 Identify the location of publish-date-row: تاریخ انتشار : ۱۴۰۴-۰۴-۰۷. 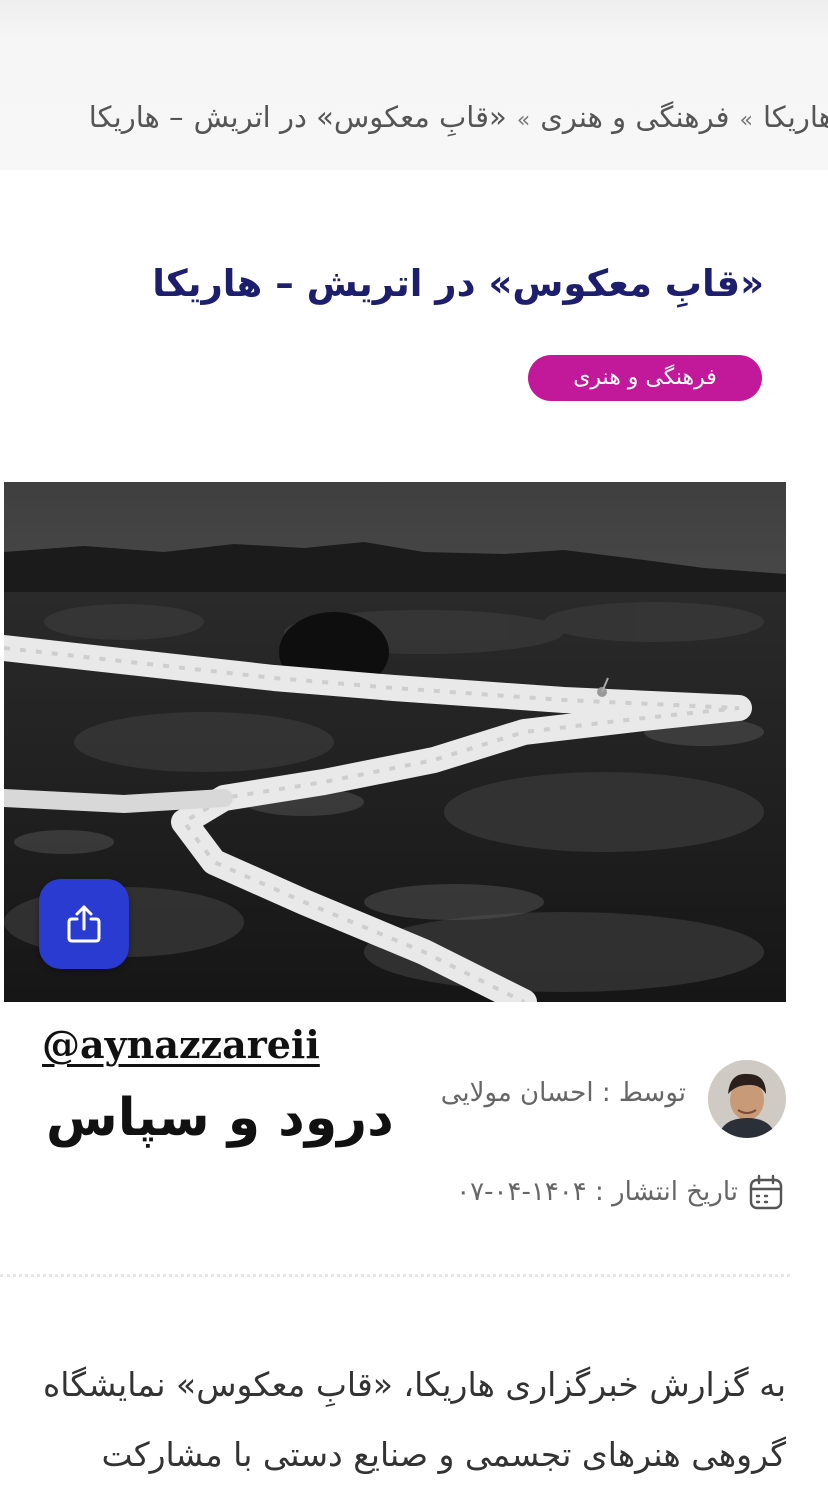
(621, 1192).